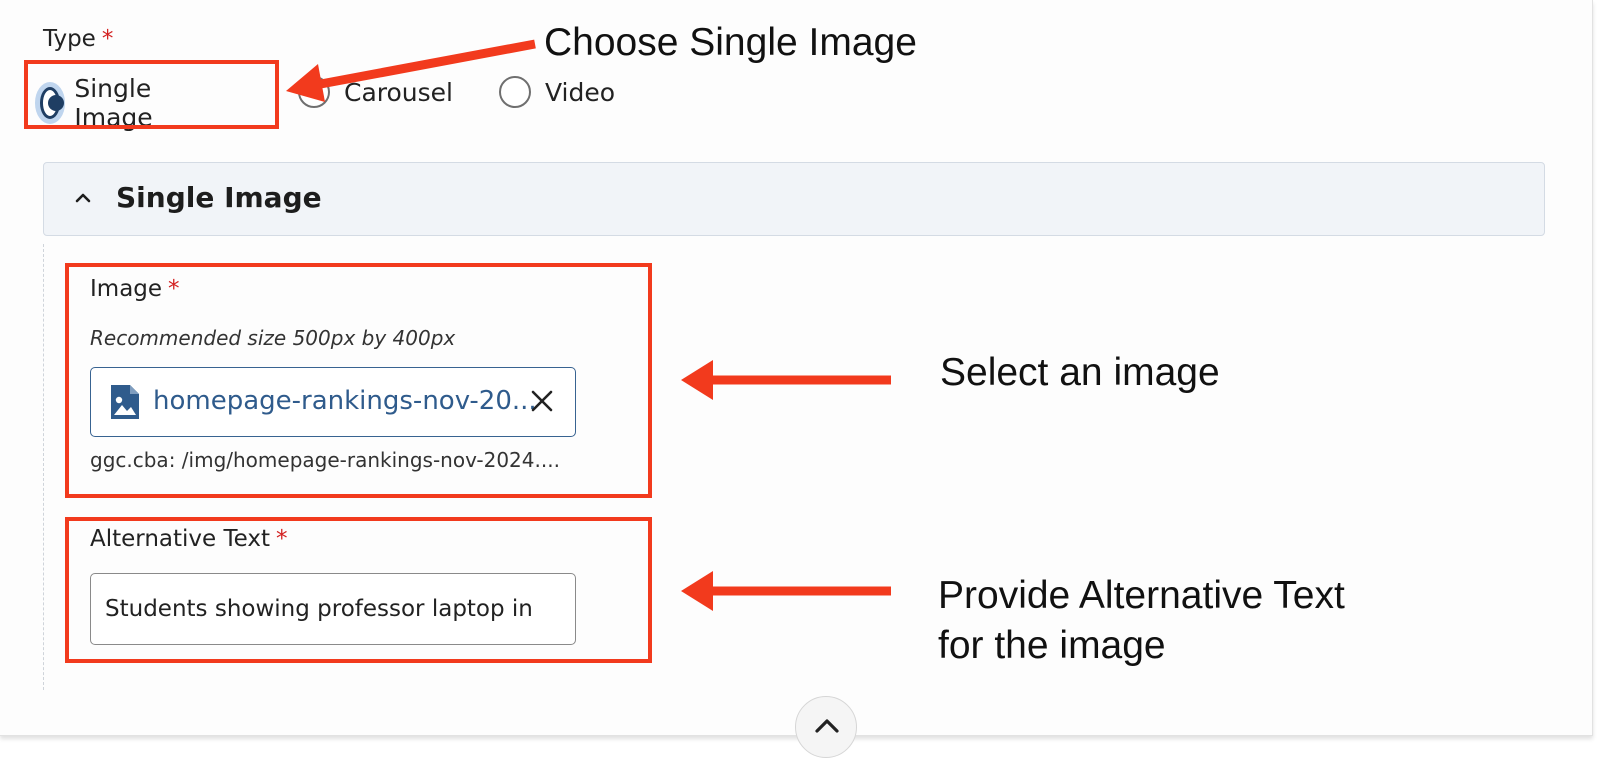 This screenshot has height=758, width=1600. Describe the element at coordinates (1052, 645) in the screenshot. I see `annotation-provide-alt-text-line2: for the image` at that location.